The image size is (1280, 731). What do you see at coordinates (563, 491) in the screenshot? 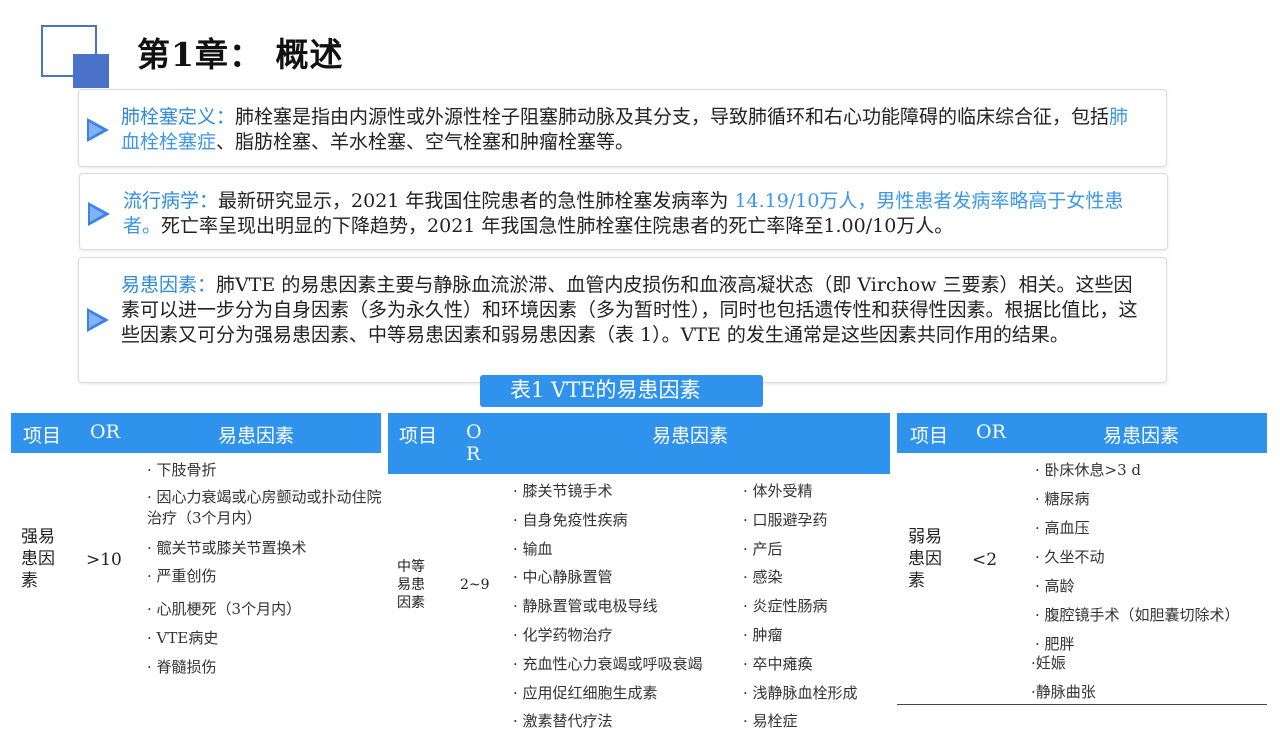
I see `factor-item: · 膝关节镜手术` at bounding box center [563, 491].